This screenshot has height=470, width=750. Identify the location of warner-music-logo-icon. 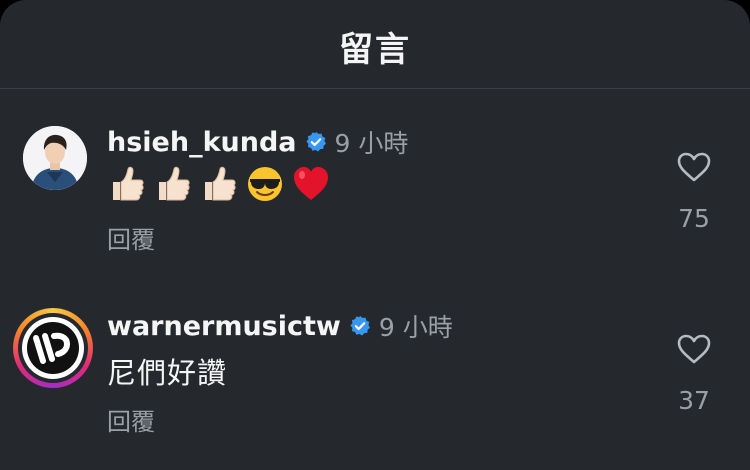
(53, 348).